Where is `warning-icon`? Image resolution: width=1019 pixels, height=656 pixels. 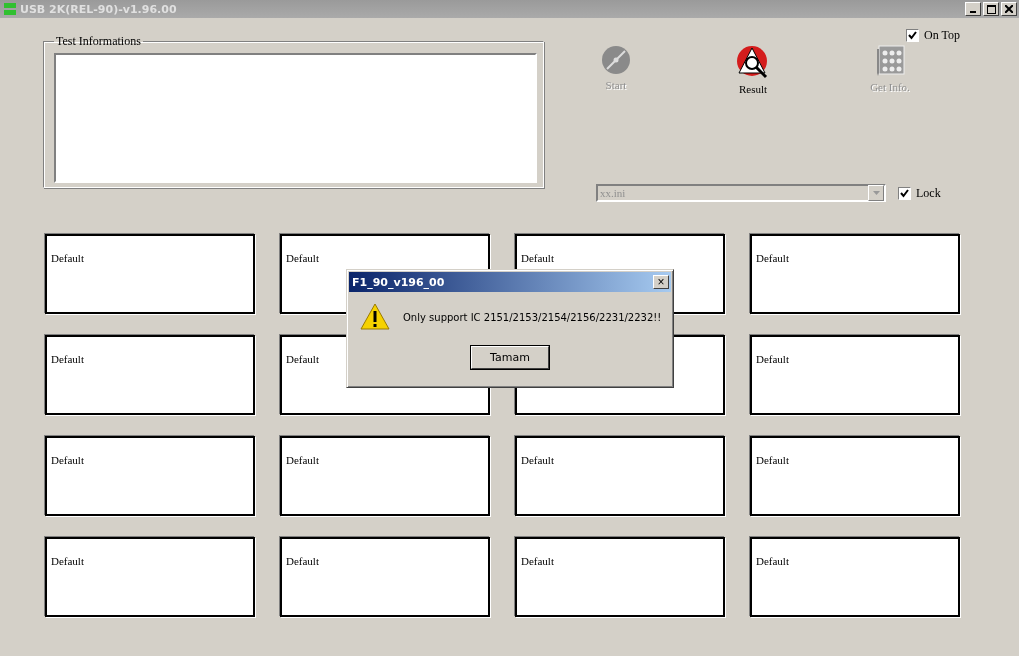
warning-icon is located at coordinates (375, 317).